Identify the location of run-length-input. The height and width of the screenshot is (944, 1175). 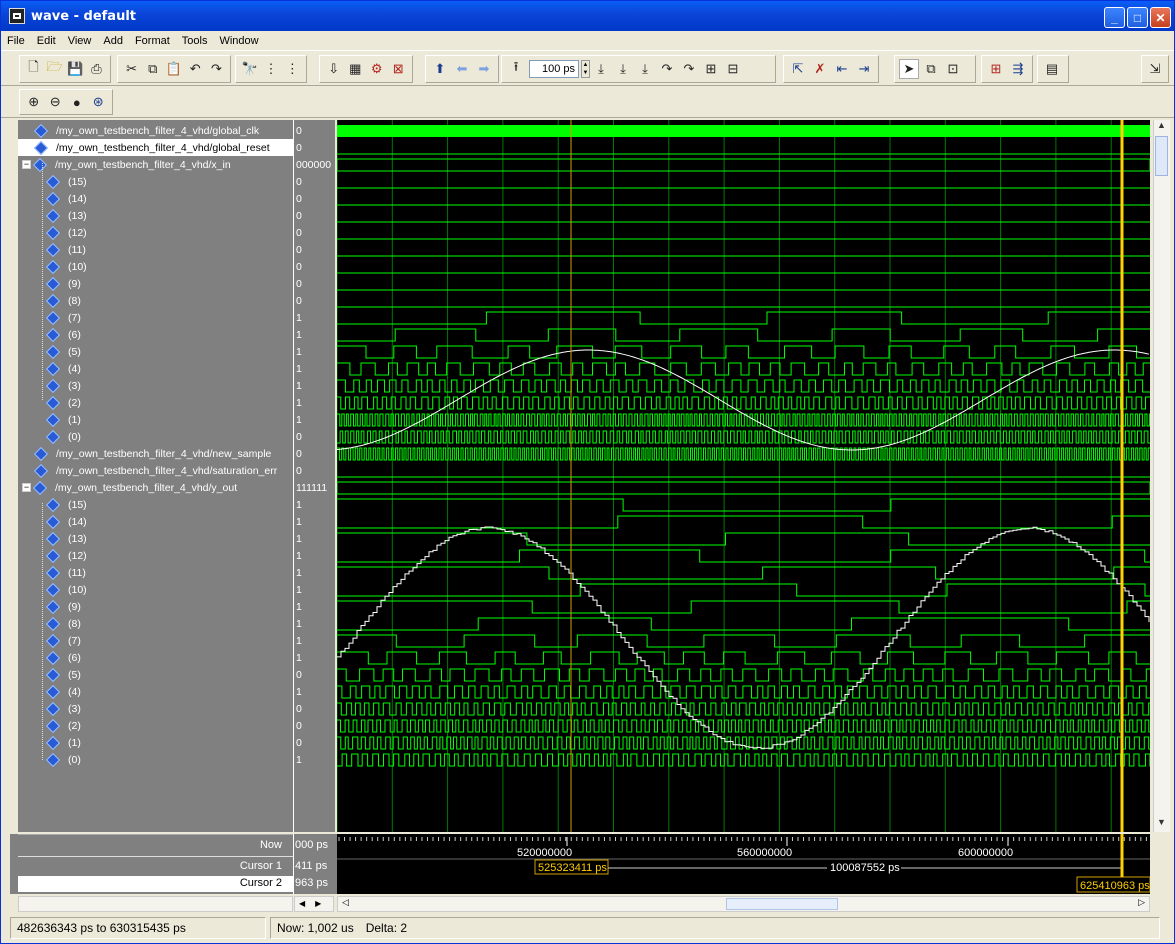
(554, 69).